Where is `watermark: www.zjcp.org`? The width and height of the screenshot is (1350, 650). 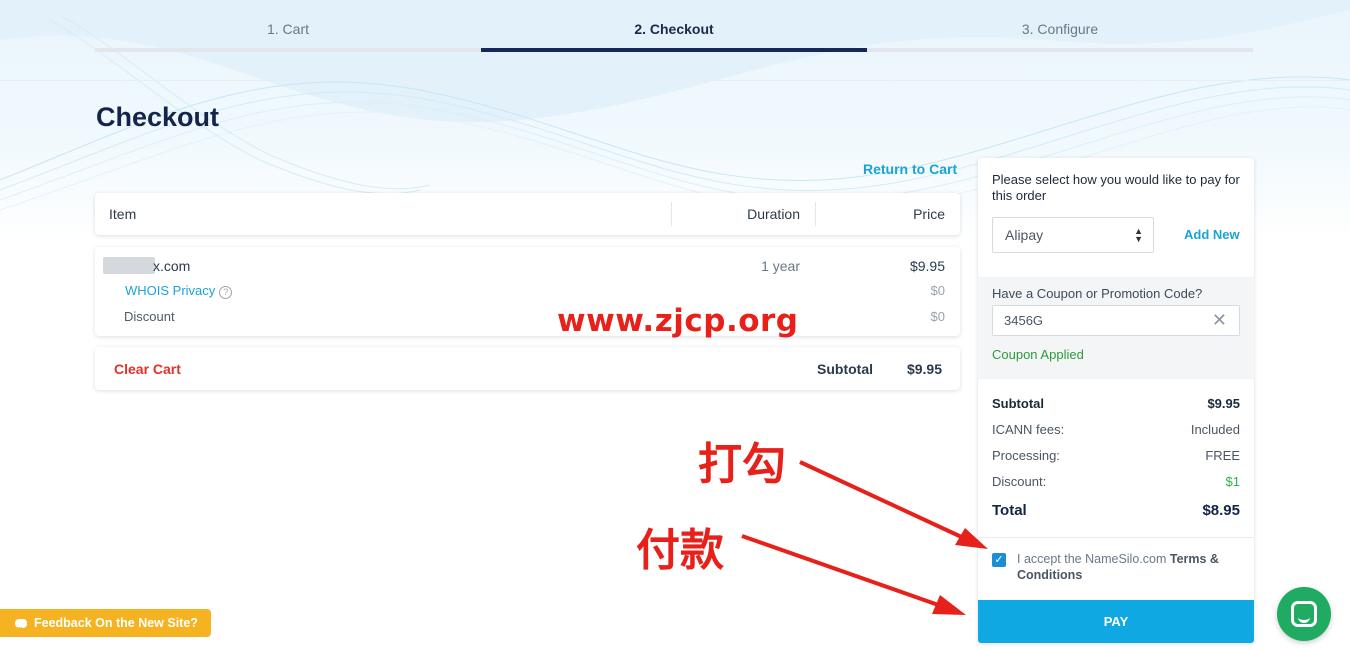 watermark: www.zjcp.org is located at coordinates (678, 321).